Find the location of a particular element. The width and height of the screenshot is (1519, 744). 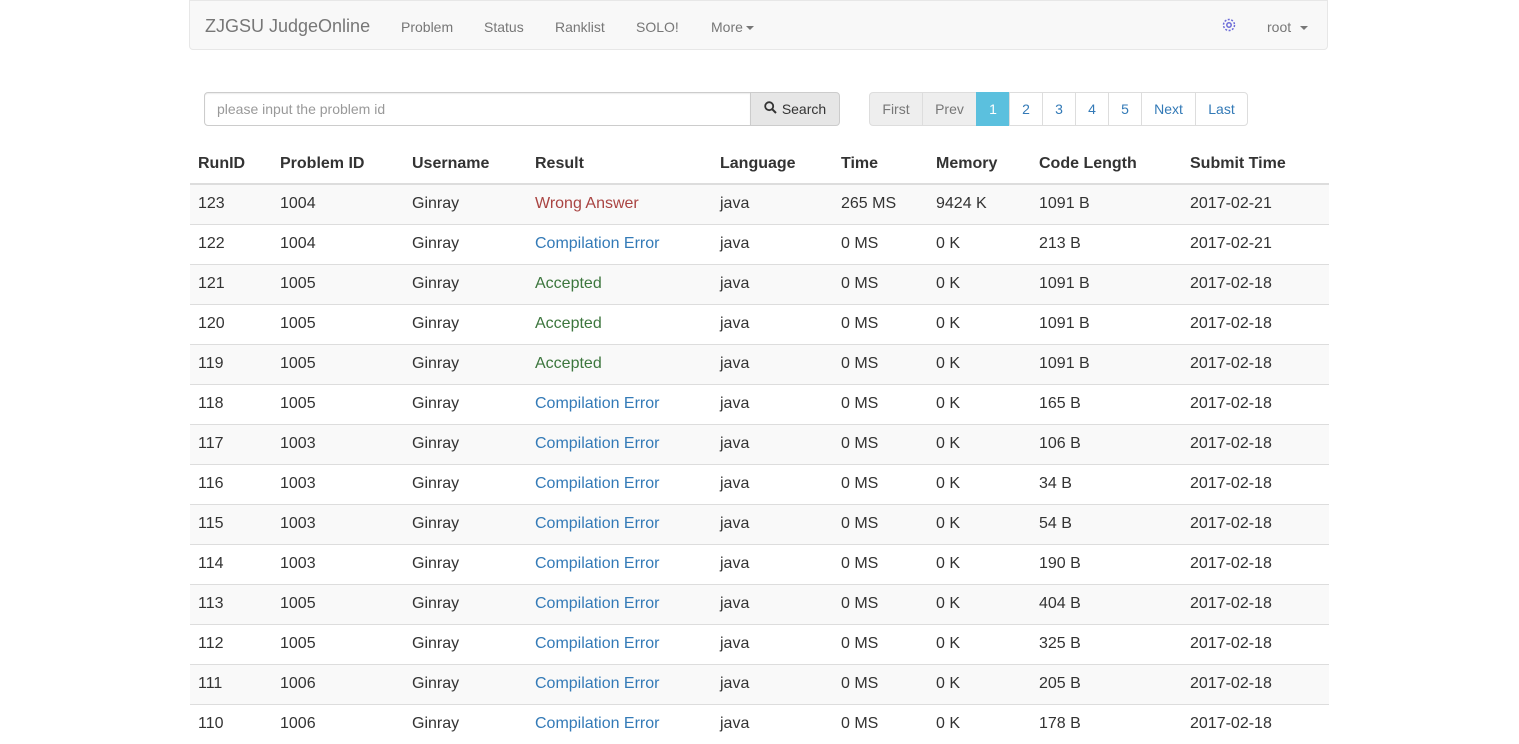

pagination: First Prev 1 2 3 4 5 Next Last is located at coordinates (1058, 109).